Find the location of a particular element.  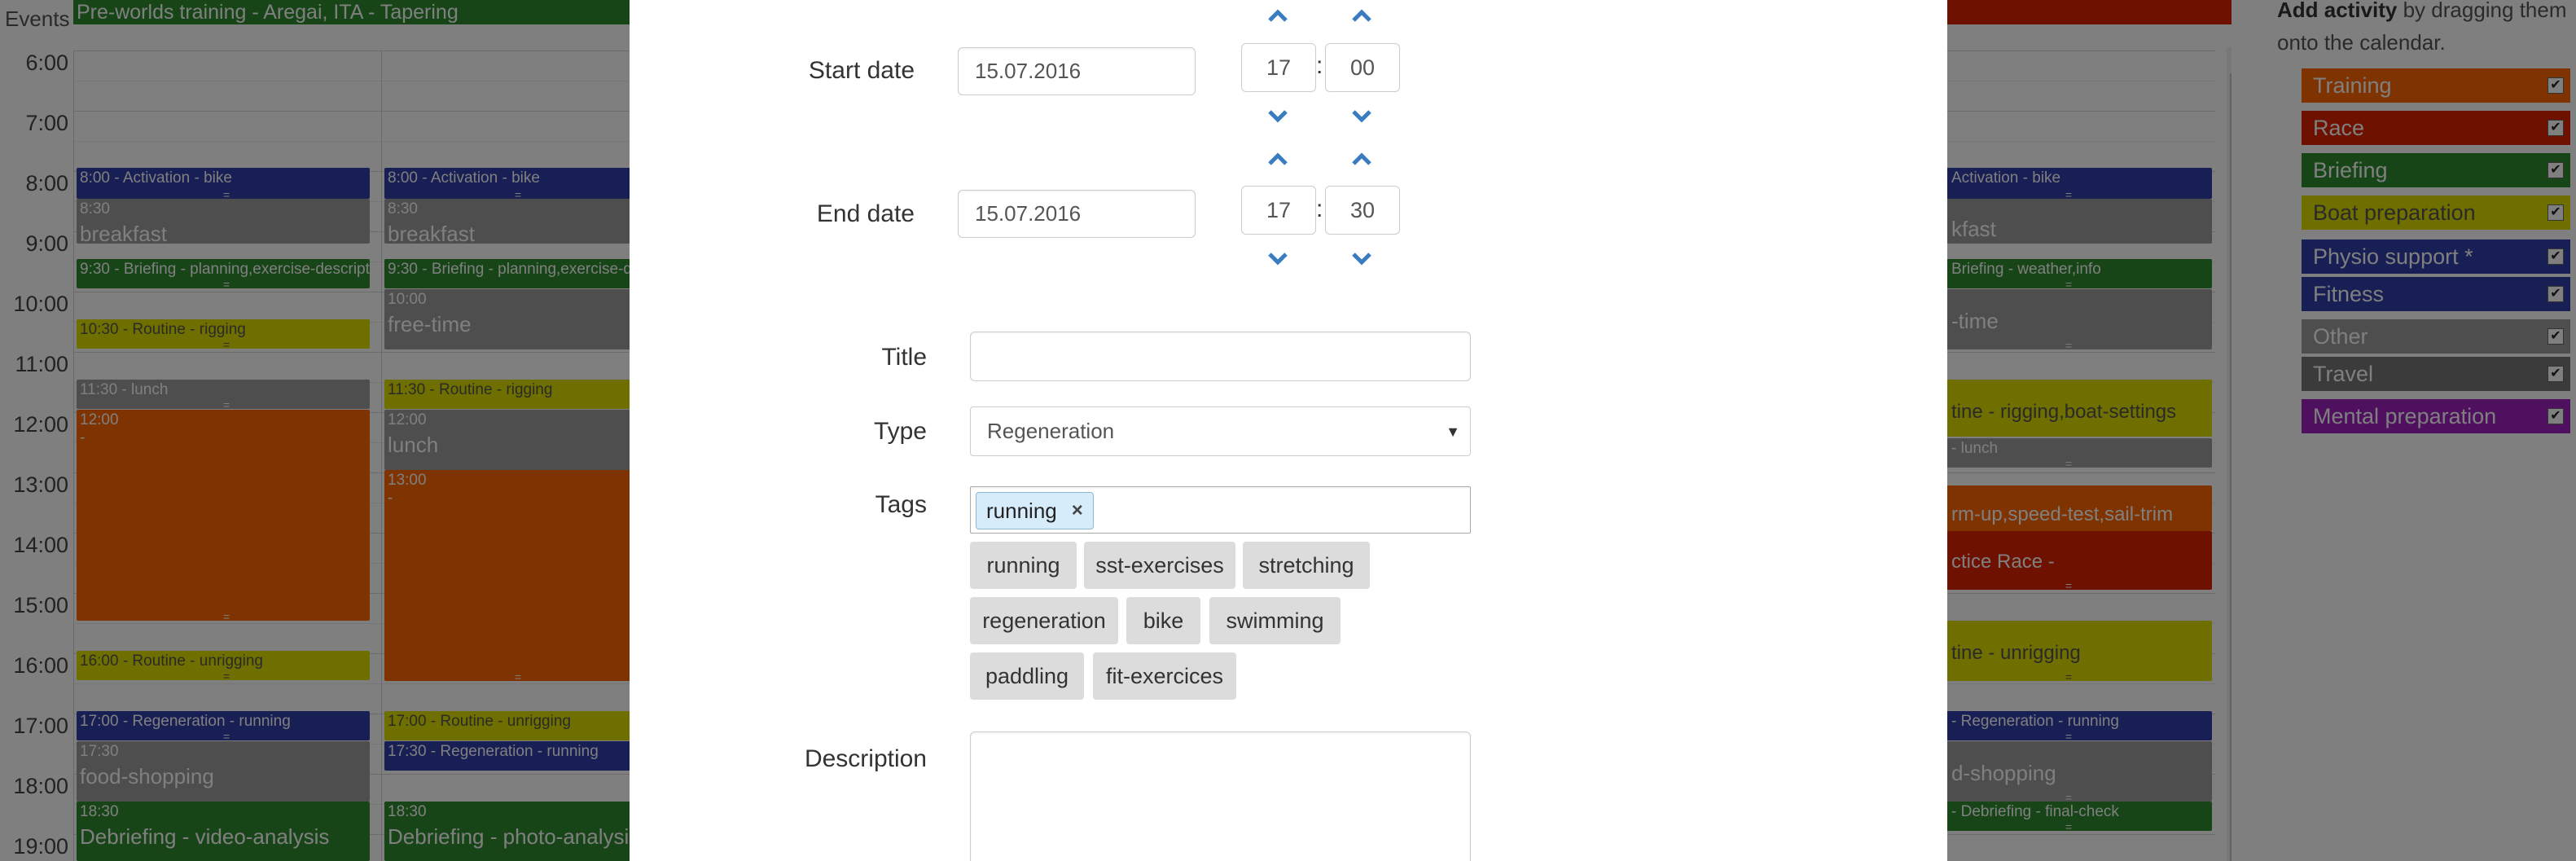

start-date-label: Start date is located at coordinates (861, 70).